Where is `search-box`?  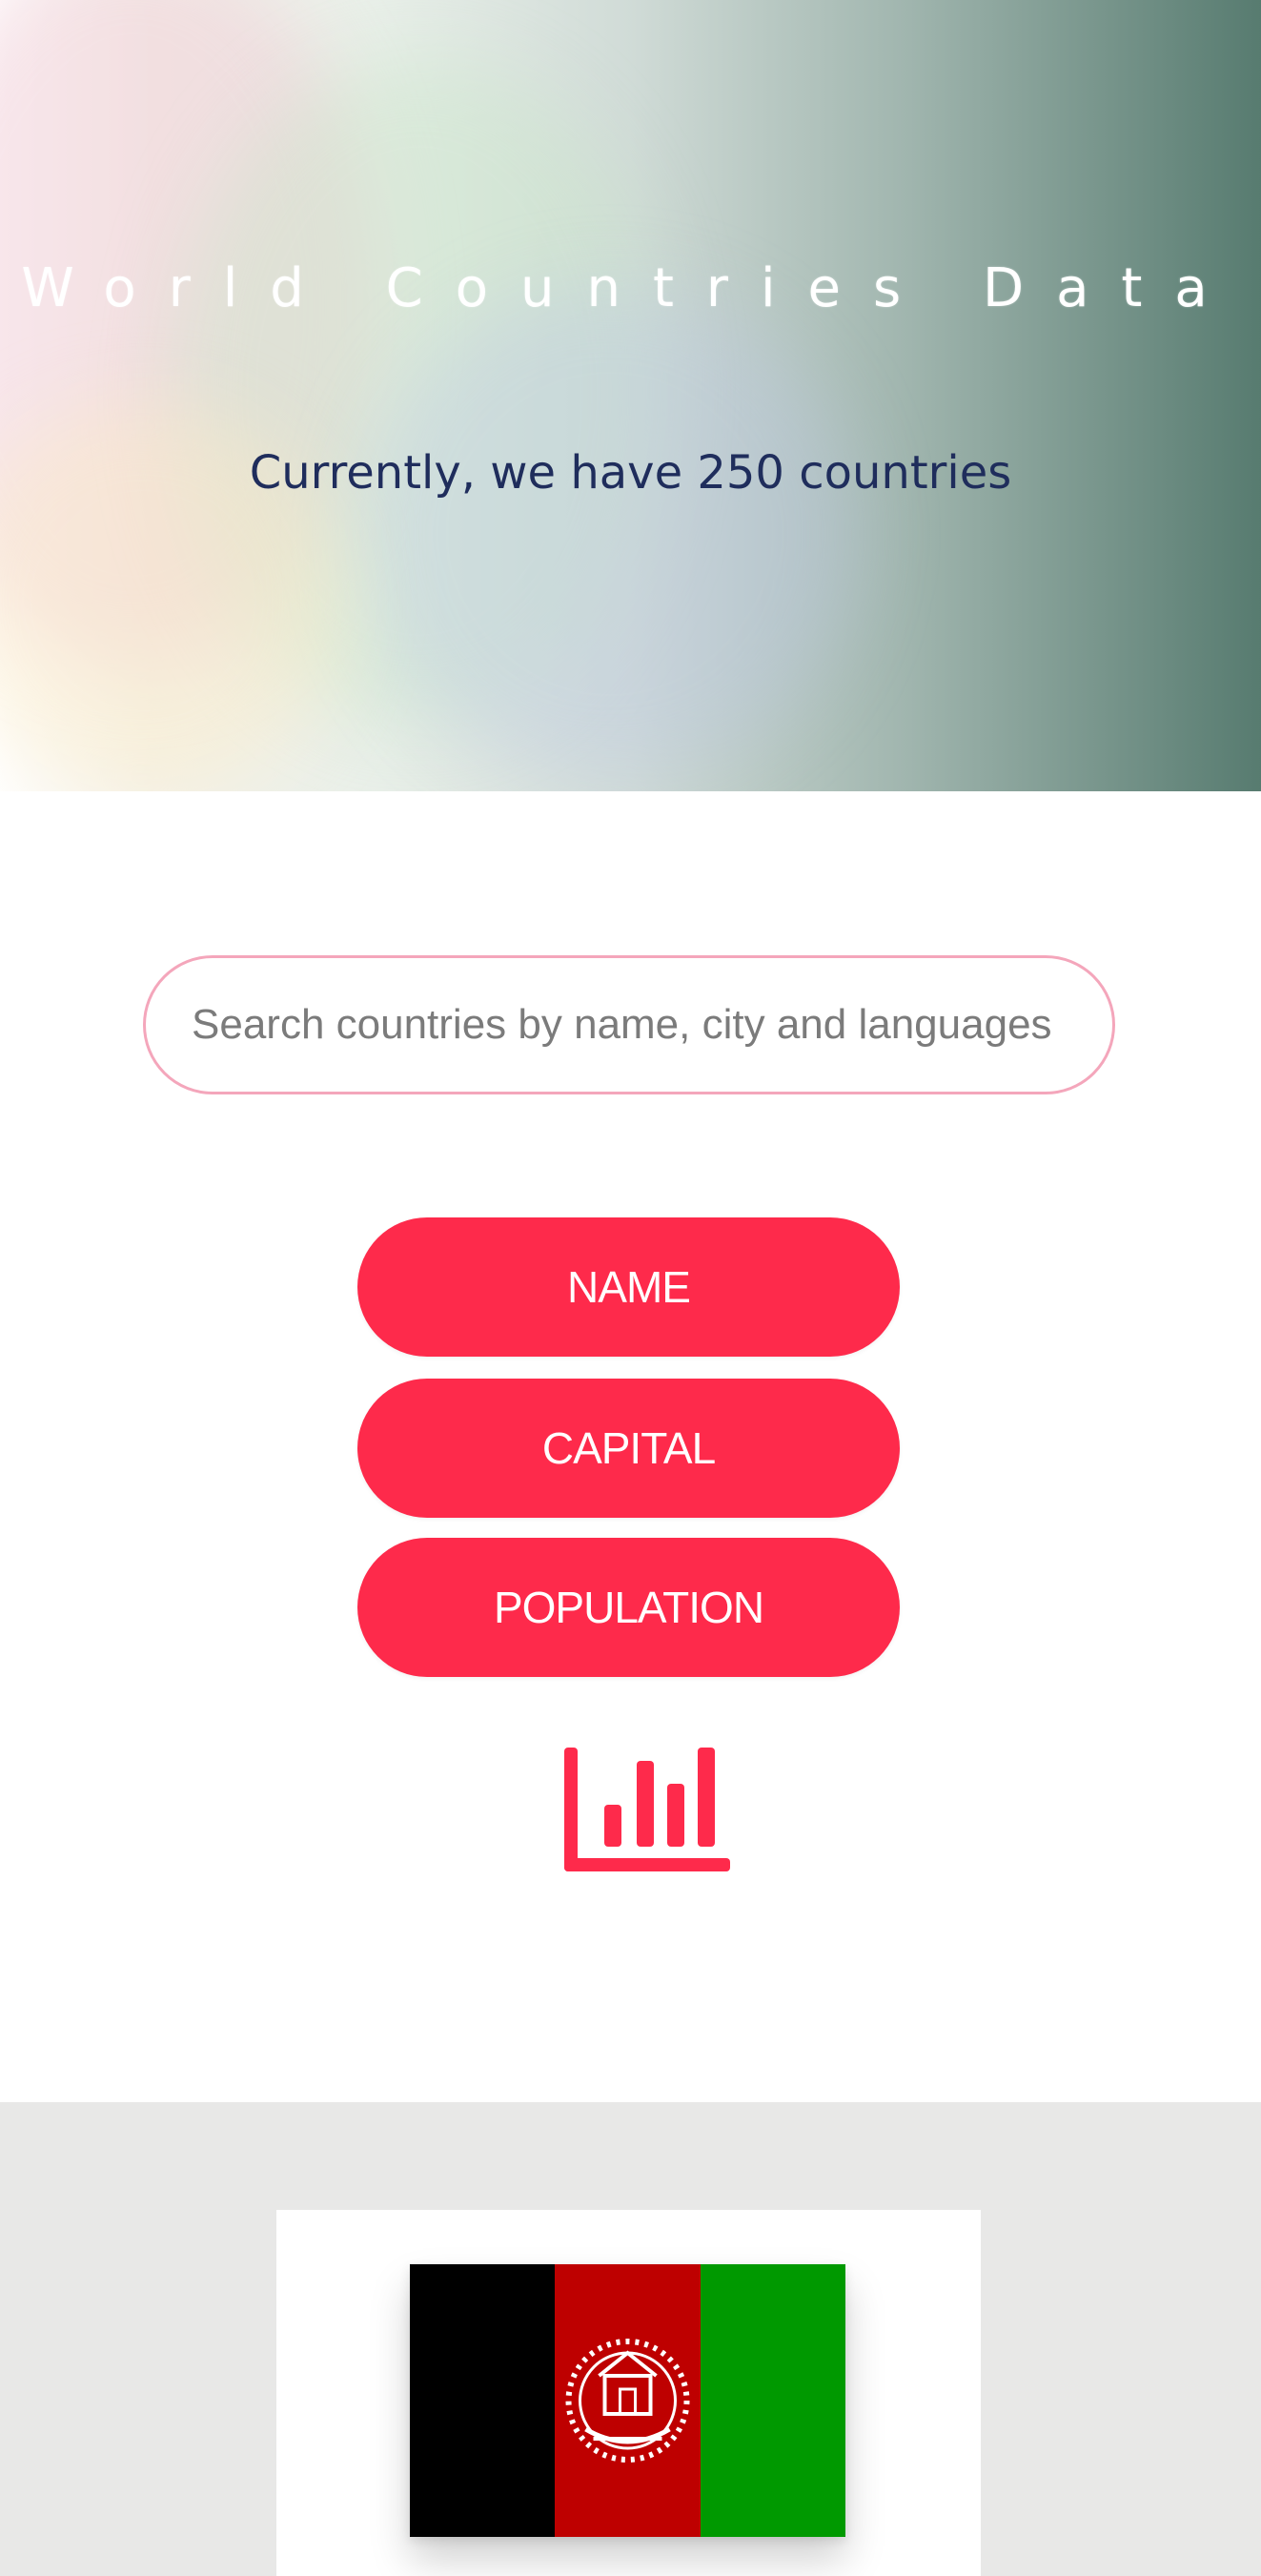
search-box is located at coordinates (629, 1025).